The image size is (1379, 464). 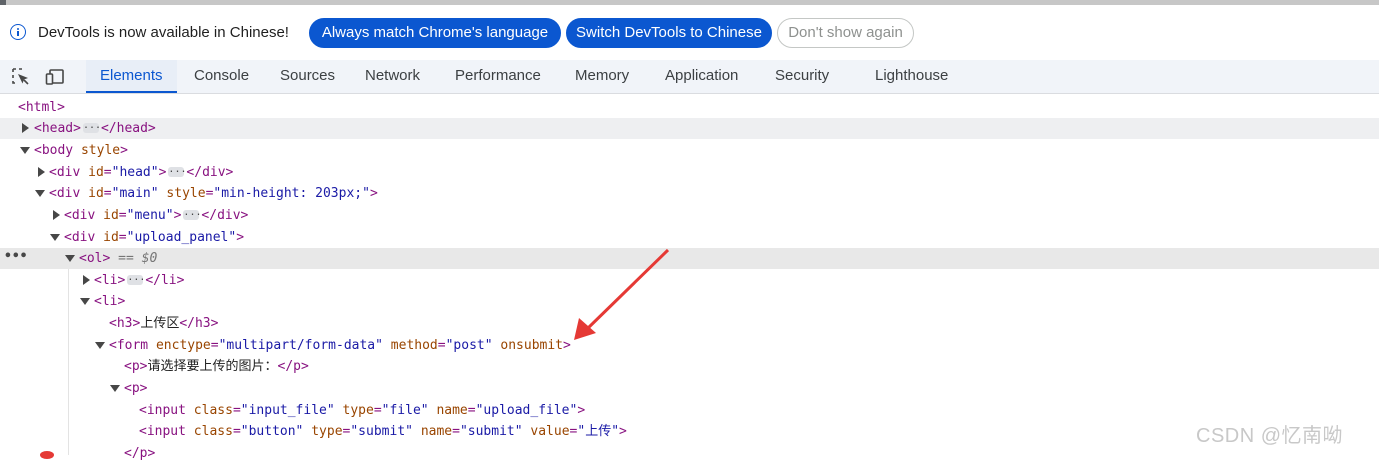 I want to click on attr-value: "button", so click(x=272, y=431).